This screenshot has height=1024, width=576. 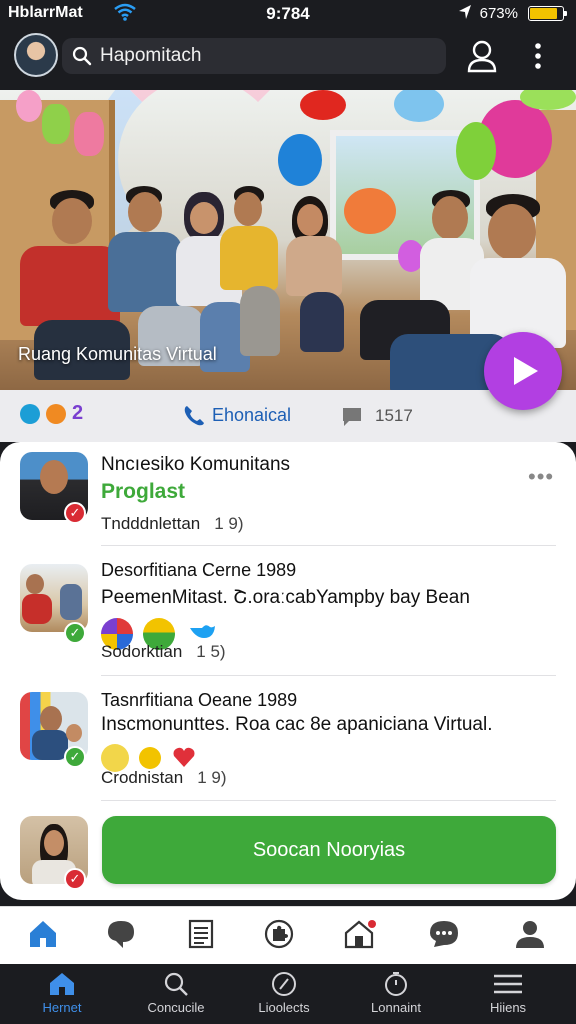 What do you see at coordinates (329, 850) in the screenshot?
I see `primary-cta-button: Soocan Nooryias` at bounding box center [329, 850].